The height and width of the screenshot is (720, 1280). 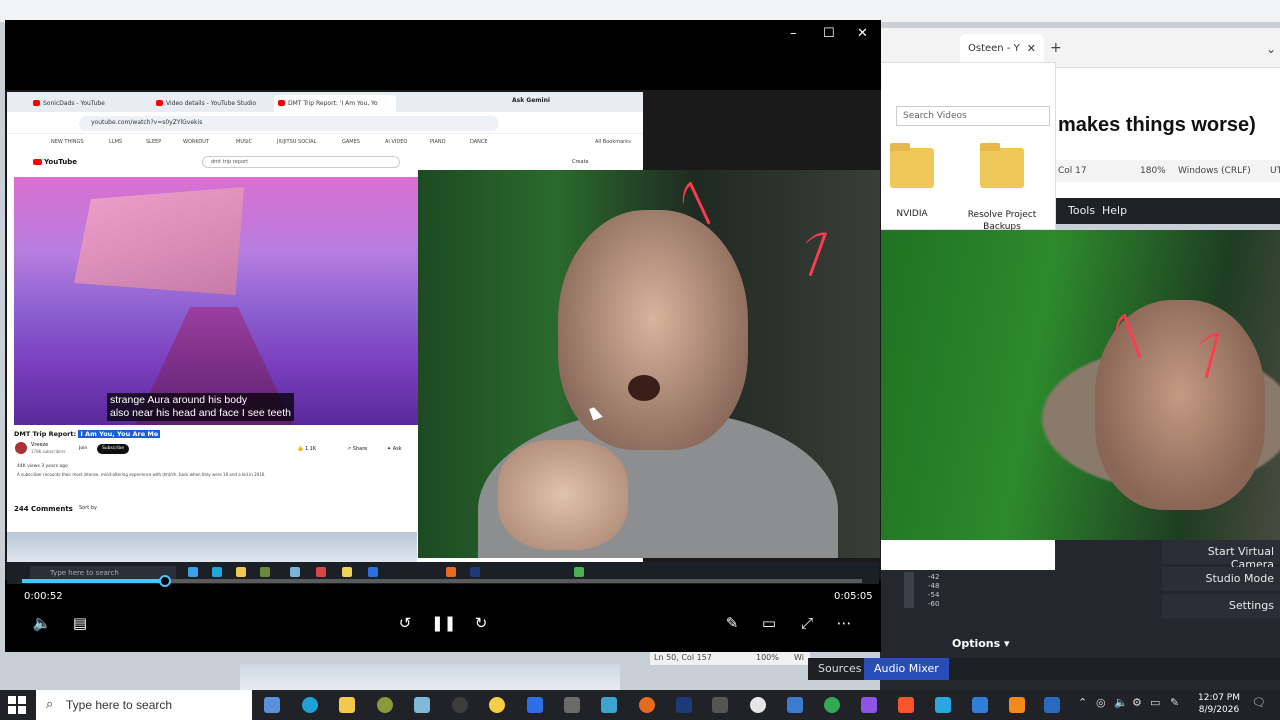 What do you see at coordinates (1056, 48) in the screenshot?
I see `new-tab-icon: +` at bounding box center [1056, 48].